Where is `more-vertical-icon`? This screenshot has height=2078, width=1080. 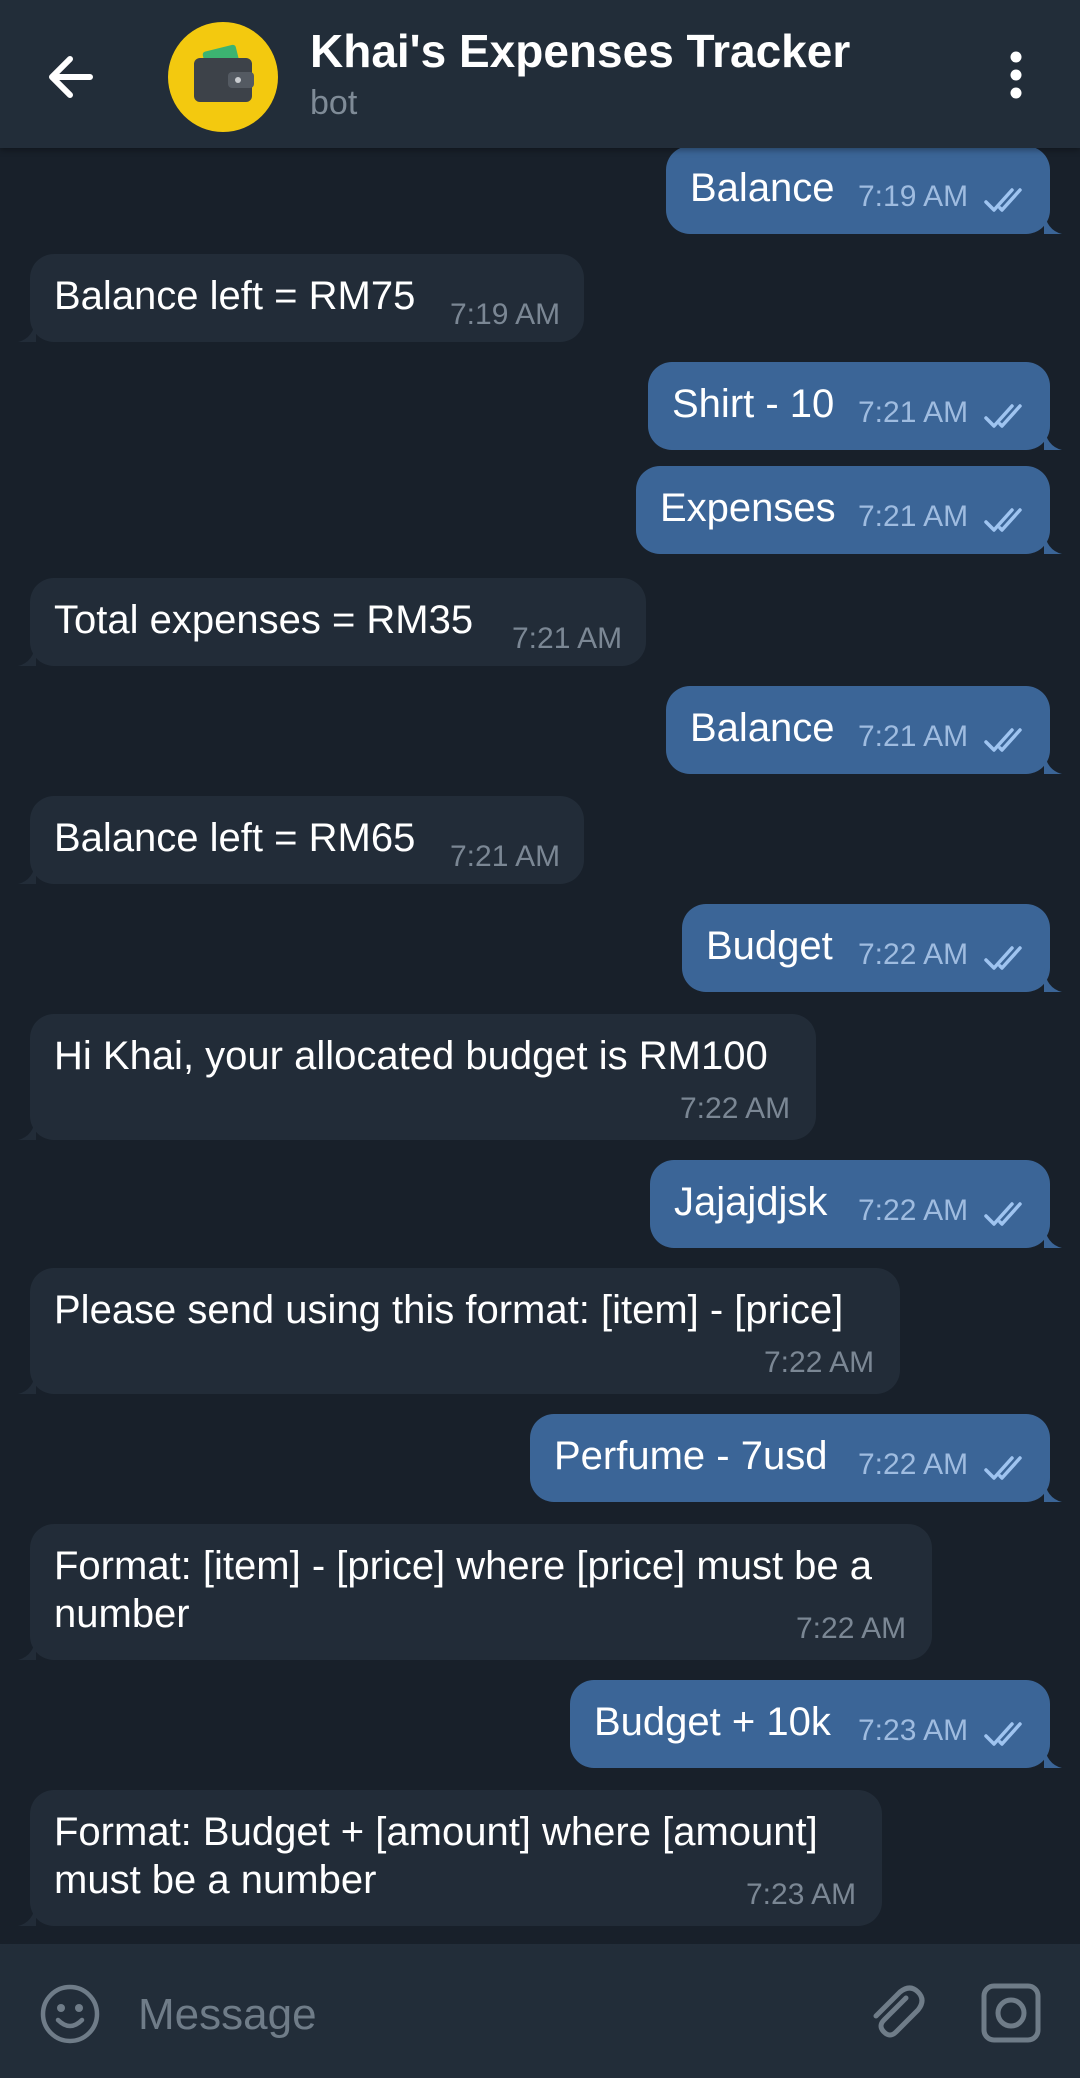
more-vertical-icon is located at coordinates (1016, 75).